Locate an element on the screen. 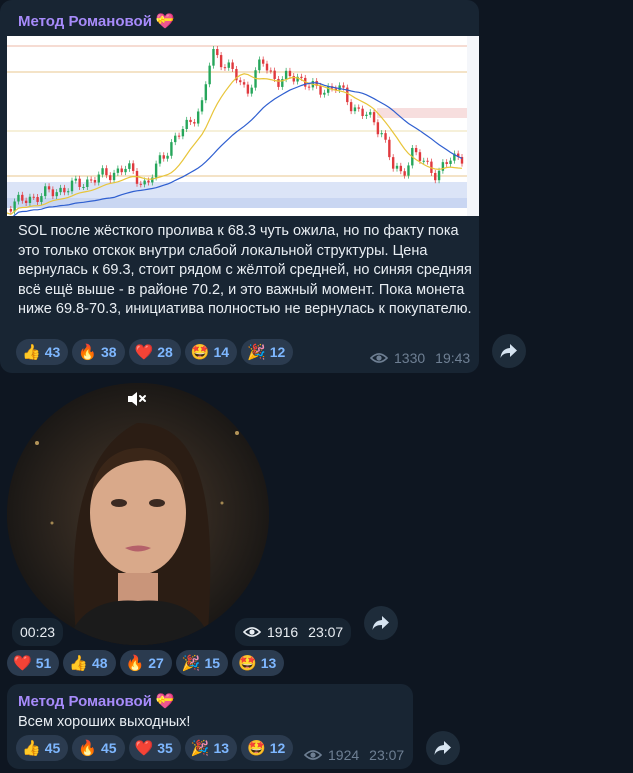  view-count: 1330 is located at coordinates (410, 358).